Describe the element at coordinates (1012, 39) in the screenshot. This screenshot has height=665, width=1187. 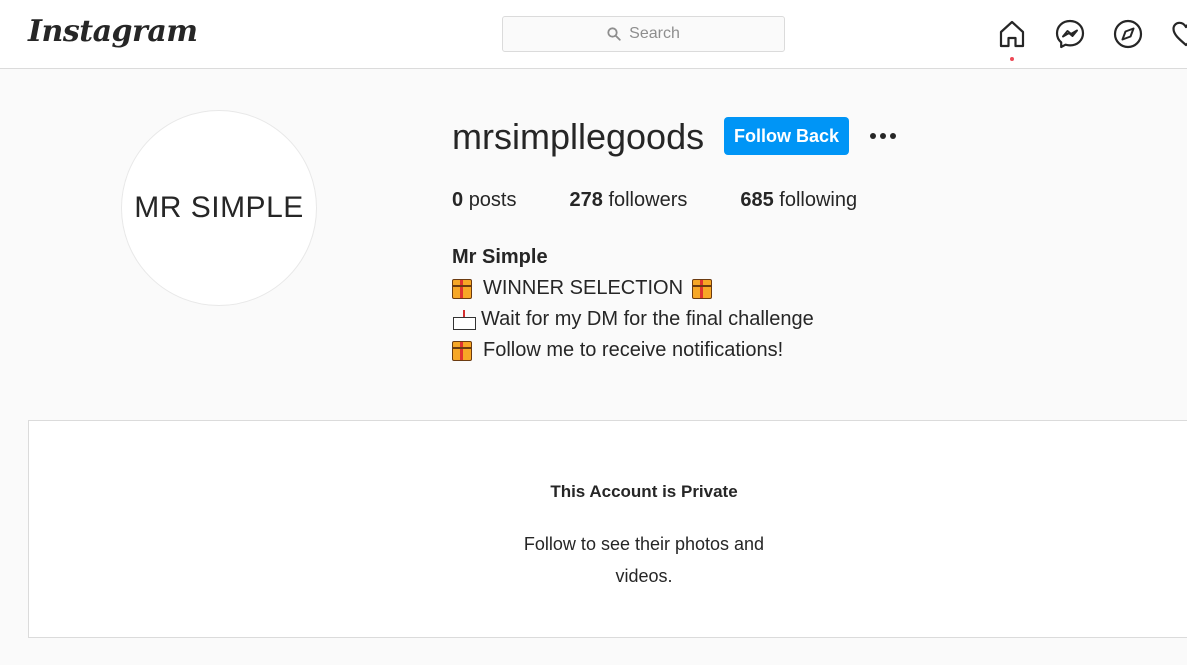
I see `home-icon` at that location.